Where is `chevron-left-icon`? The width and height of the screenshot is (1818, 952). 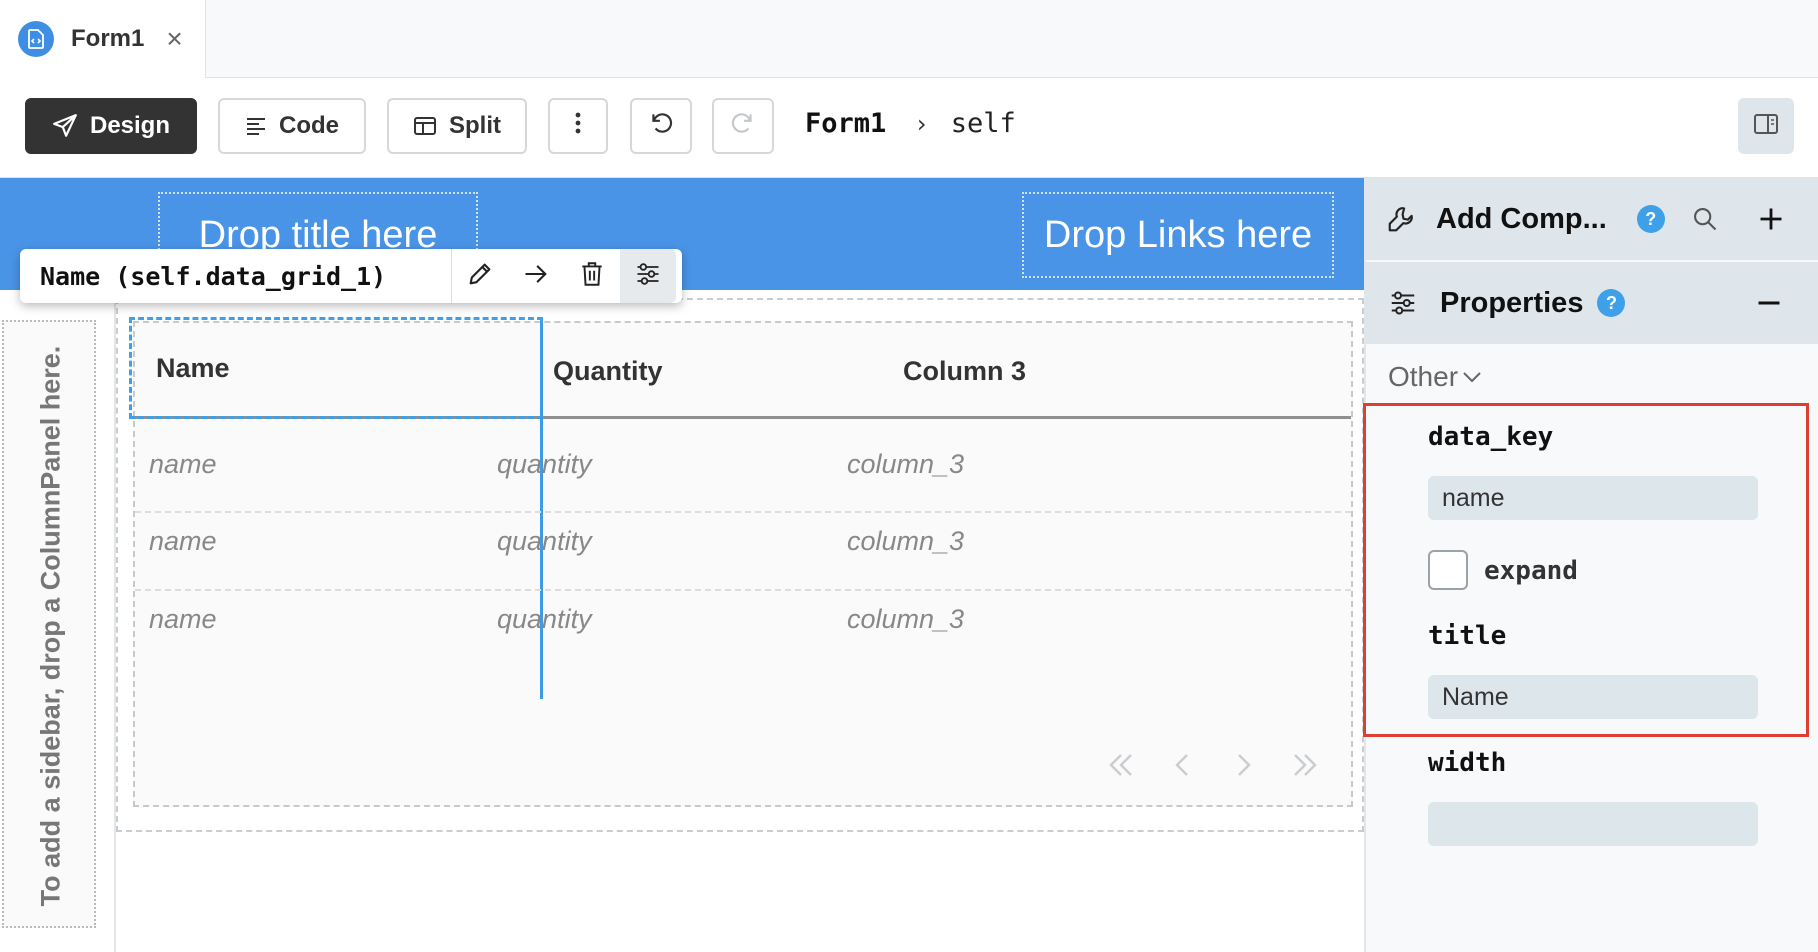 chevron-left-icon is located at coordinates (1183, 767).